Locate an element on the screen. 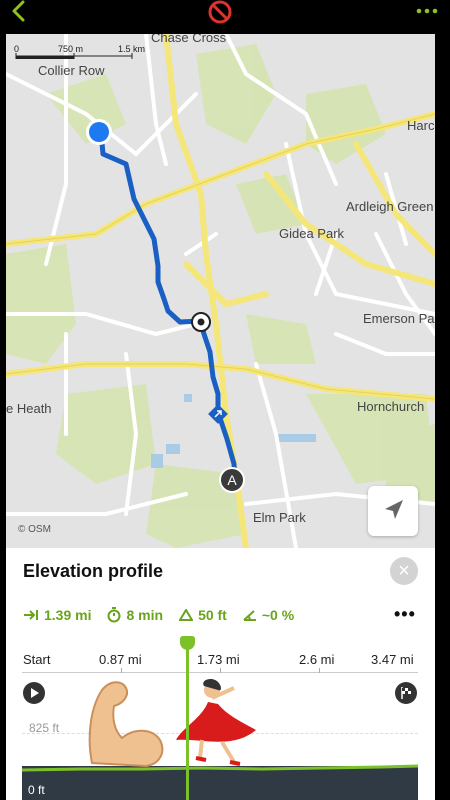 This screenshot has height=800, width=450. chevron-left-icon is located at coordinates (18, 11).